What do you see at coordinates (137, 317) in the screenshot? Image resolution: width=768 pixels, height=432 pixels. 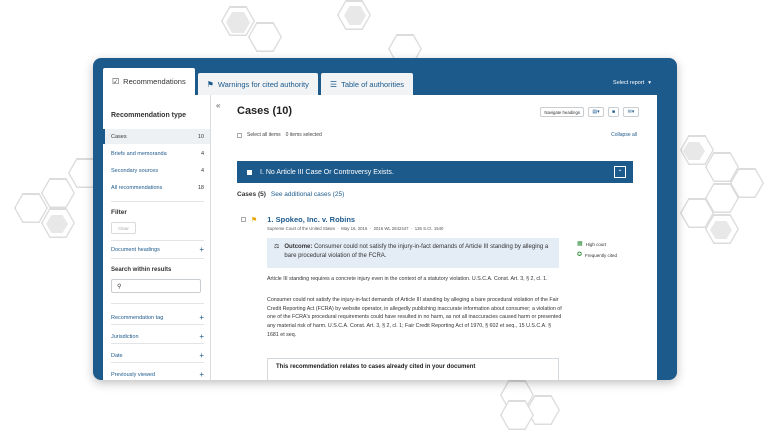 I see `filter-label: Recommendation tag` at bounding box center [137, 317].